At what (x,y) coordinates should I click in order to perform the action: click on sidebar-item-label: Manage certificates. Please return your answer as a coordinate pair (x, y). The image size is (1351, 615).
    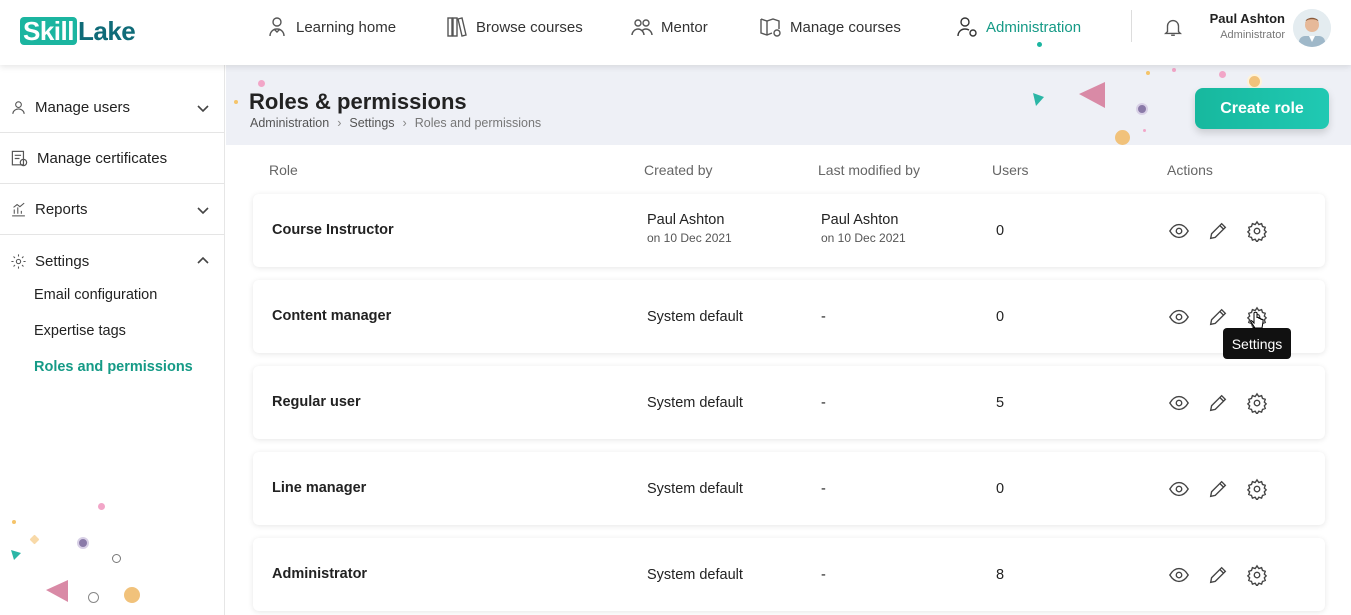
    Looking at the image, I should click on (102, 158).